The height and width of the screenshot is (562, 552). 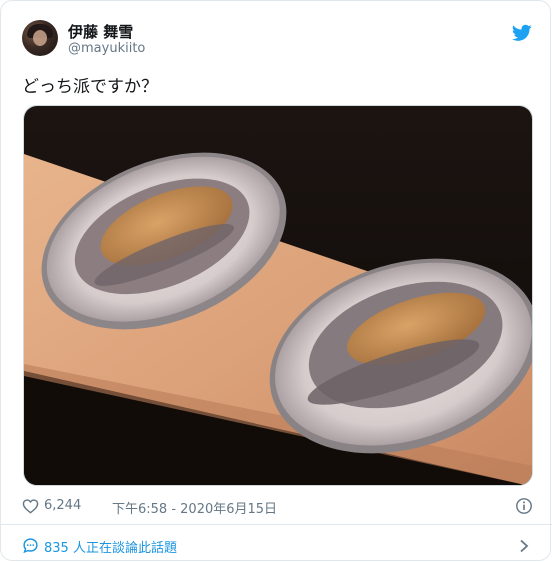 What do you see at coordinates (62, 505) in the screenshot?
I see `like-count: 6,244` at bounding box center [62, 505].